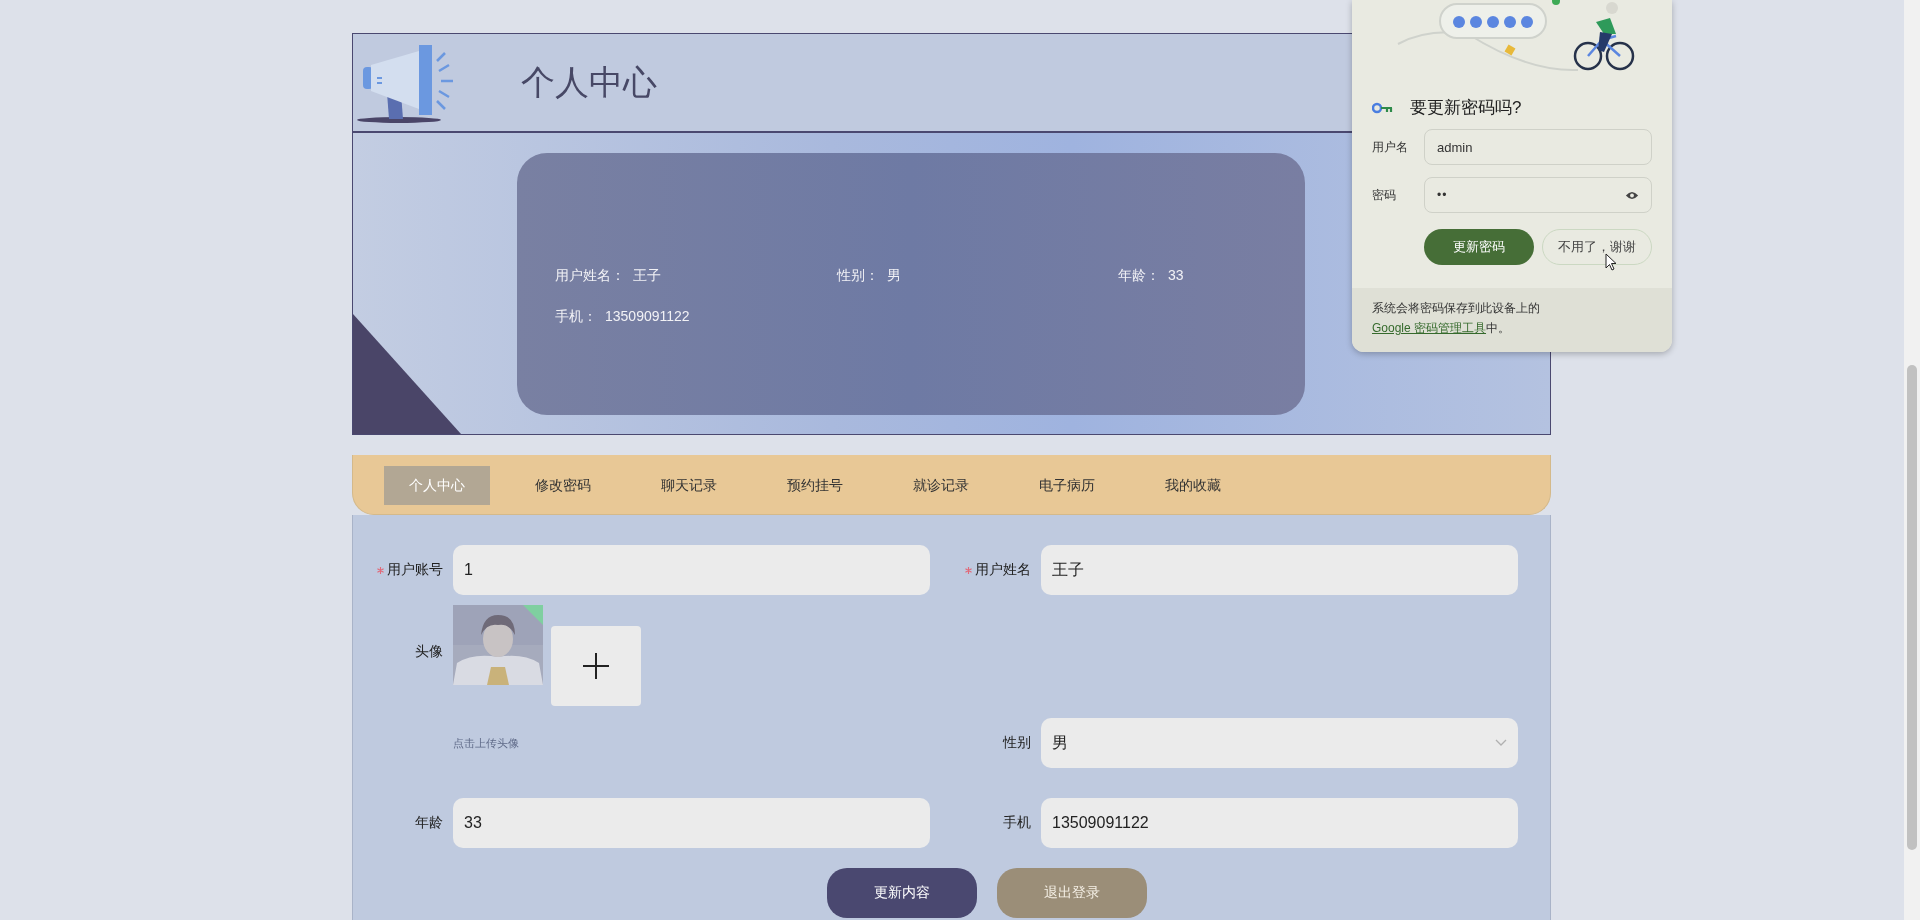 Image resolution: width=1920 pixels, height=920 pixels. What do you see at coordinates (576, 316) in the screenshot?
I see `info-label: 手机：` at bounding box center [576, 316].